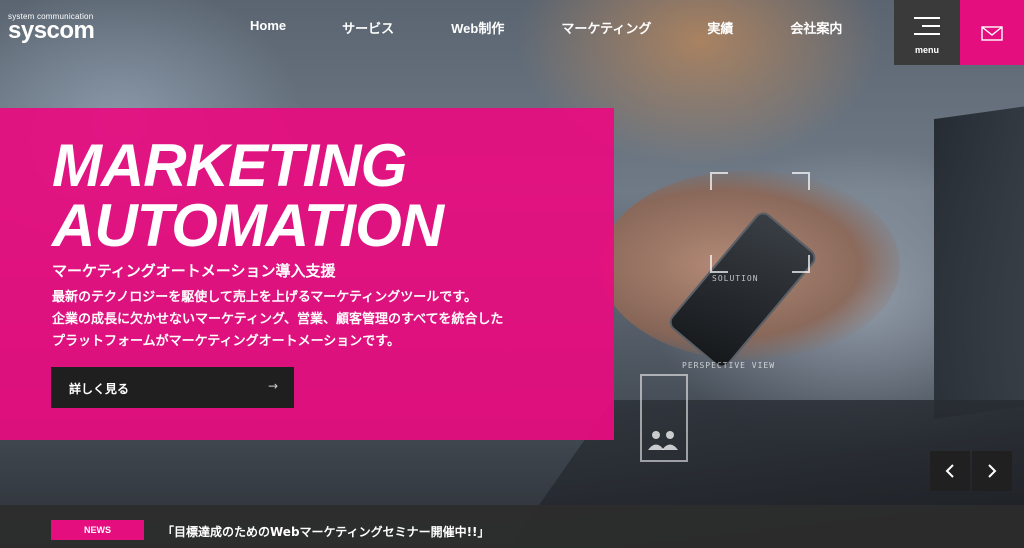 This screenshot has width=1024, height=548. What do you see at coordinates (735, 278) in the screenshot?
I see `hud-solution-label: SOLUTION` at bounding box center [735, 278].